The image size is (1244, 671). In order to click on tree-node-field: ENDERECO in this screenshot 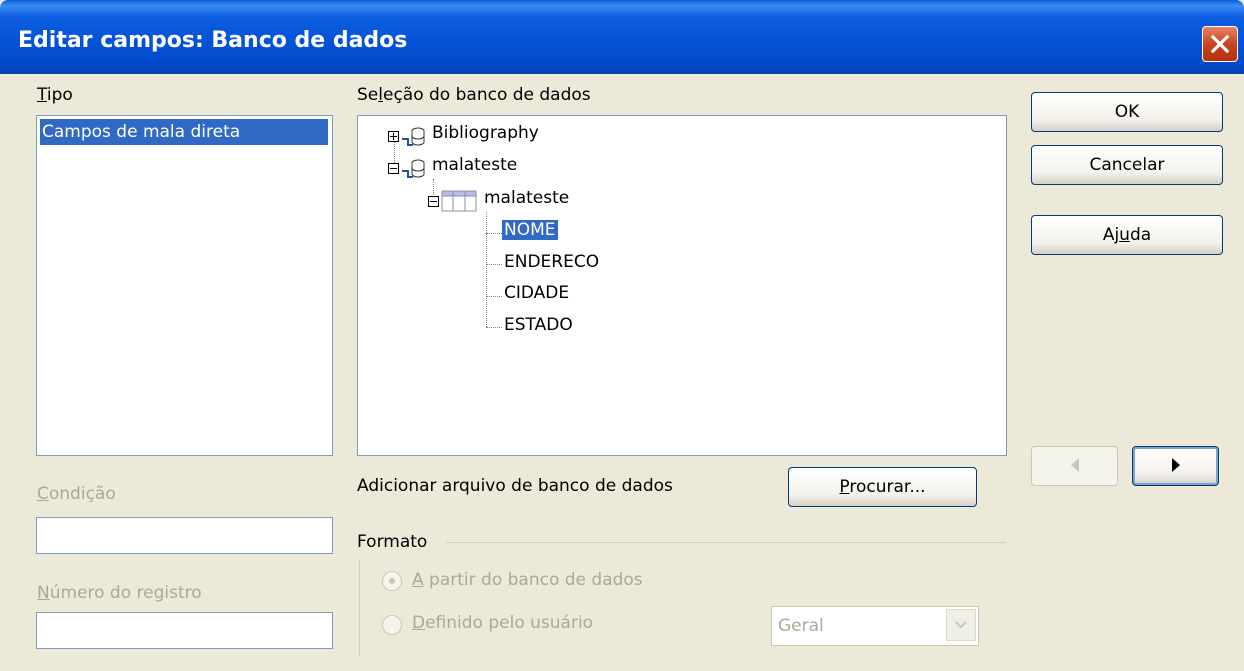, I will do `click(551, 262)`.